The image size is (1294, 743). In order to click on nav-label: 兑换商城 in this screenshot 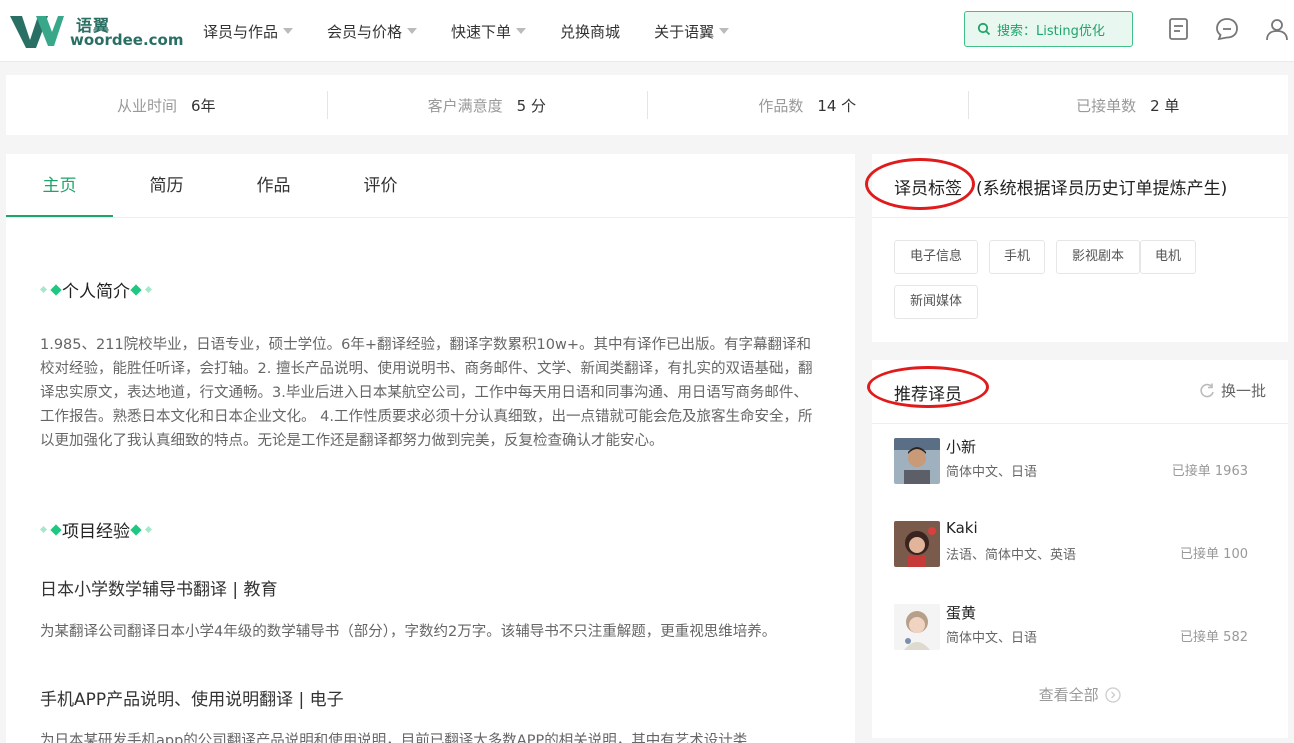, I will do `click(590, 31)`.